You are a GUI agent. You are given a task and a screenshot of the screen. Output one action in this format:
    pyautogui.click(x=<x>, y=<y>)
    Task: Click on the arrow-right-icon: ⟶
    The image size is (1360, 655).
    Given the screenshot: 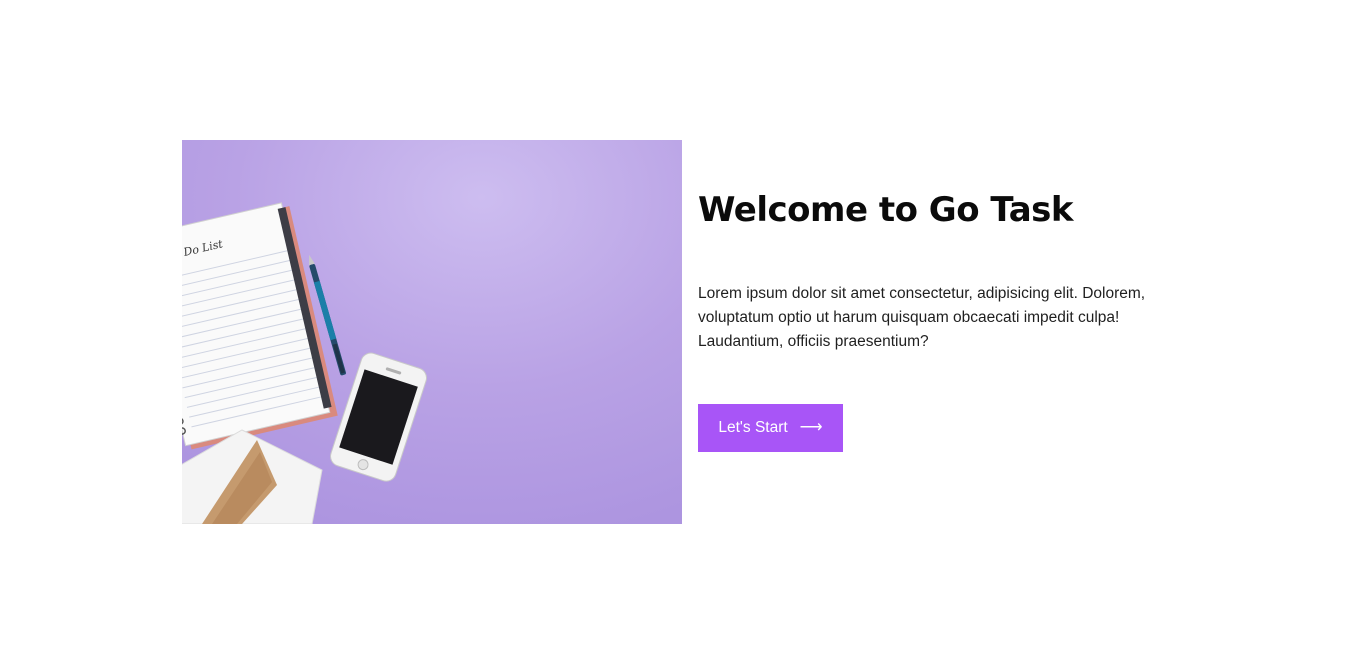 What is the action you would take?
    pyautogui.click(x=811, y=427)
    